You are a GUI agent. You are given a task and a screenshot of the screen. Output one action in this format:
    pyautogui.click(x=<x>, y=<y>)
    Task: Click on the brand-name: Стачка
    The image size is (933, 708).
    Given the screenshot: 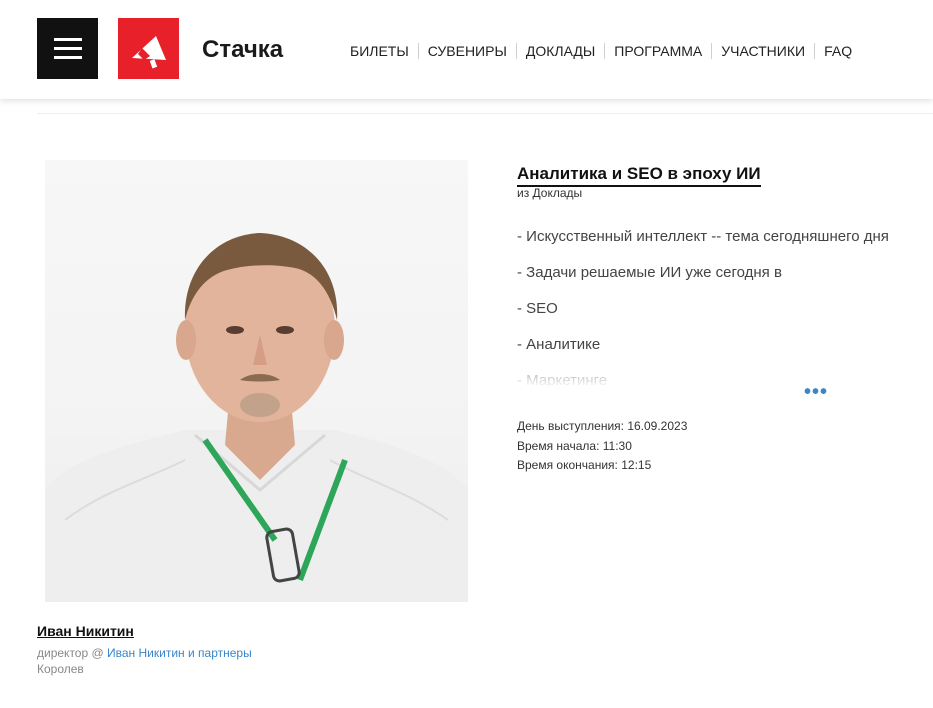 What is the action you would take?
    pyautogui.click(x=242, y=50)
    